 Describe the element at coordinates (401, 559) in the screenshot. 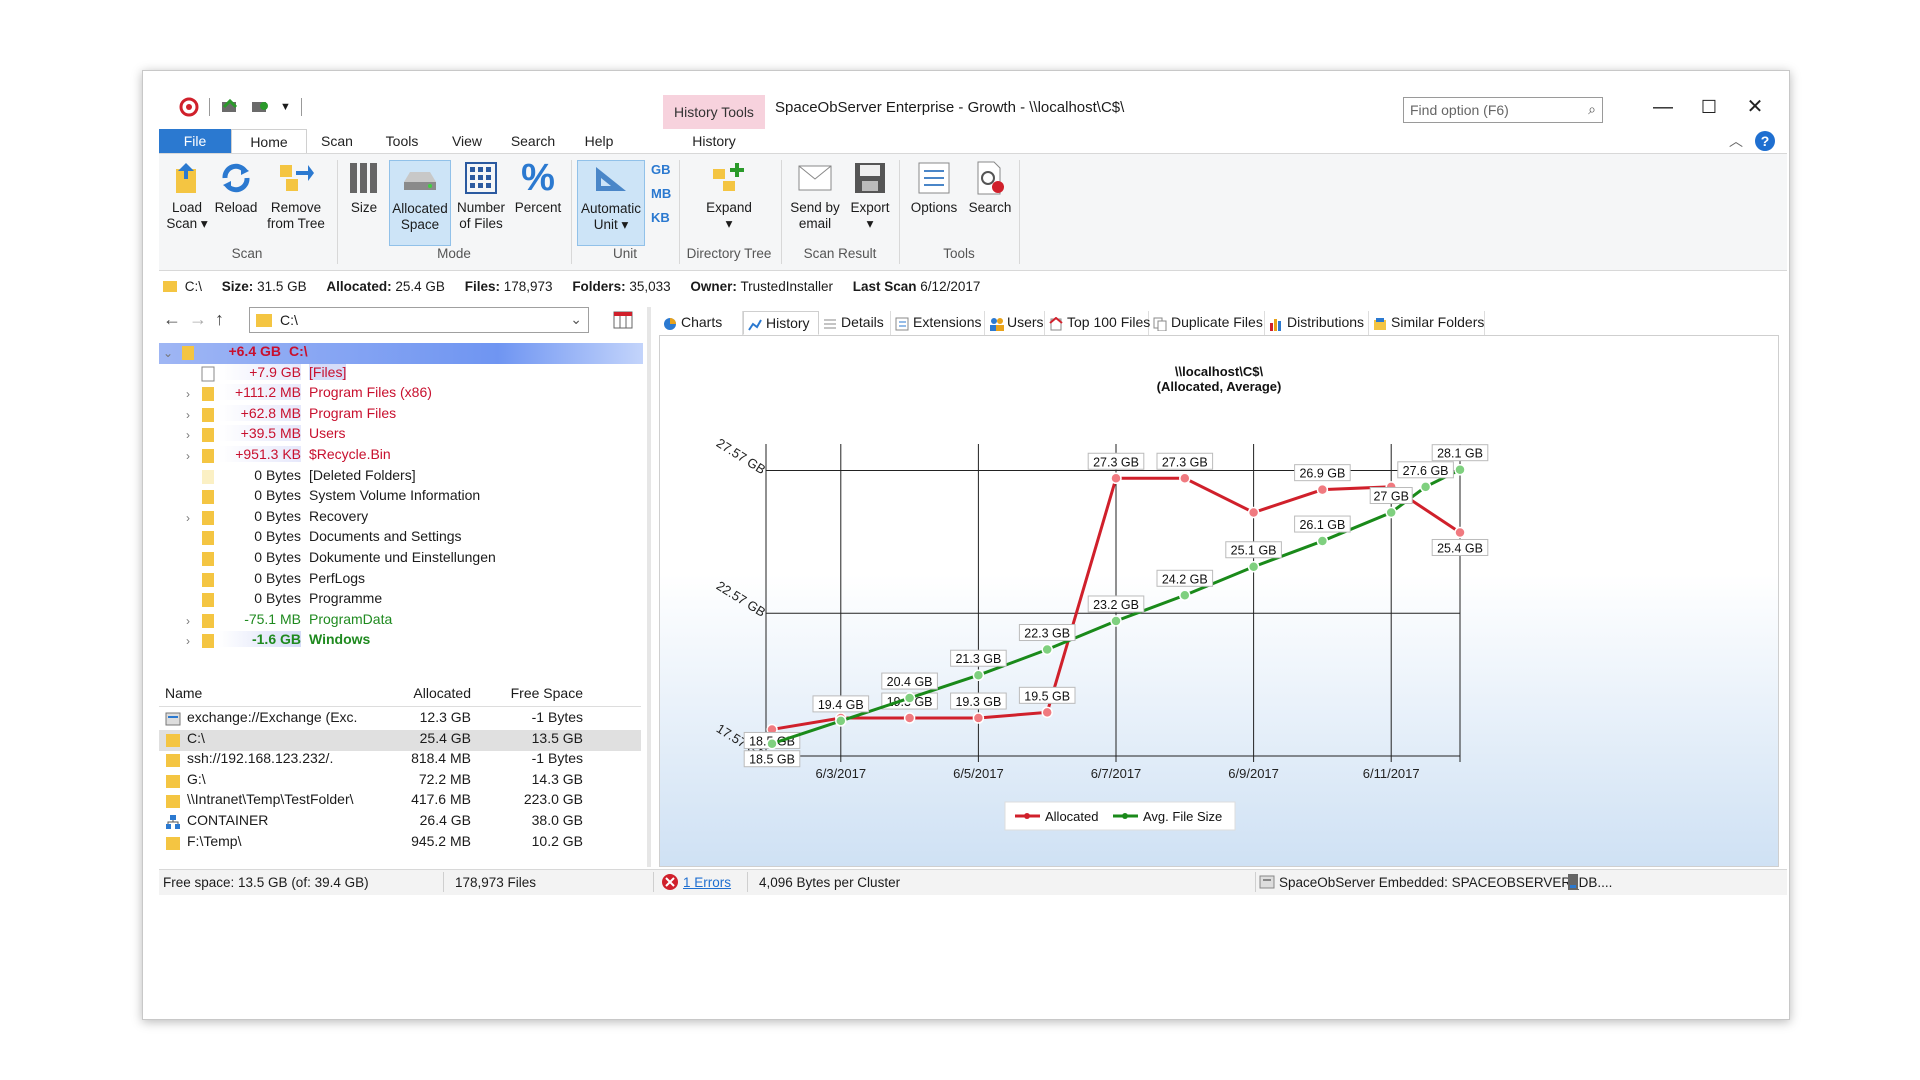

I see `tree-row: 0 Bytes Dokumente und Einstellungen` at that location.